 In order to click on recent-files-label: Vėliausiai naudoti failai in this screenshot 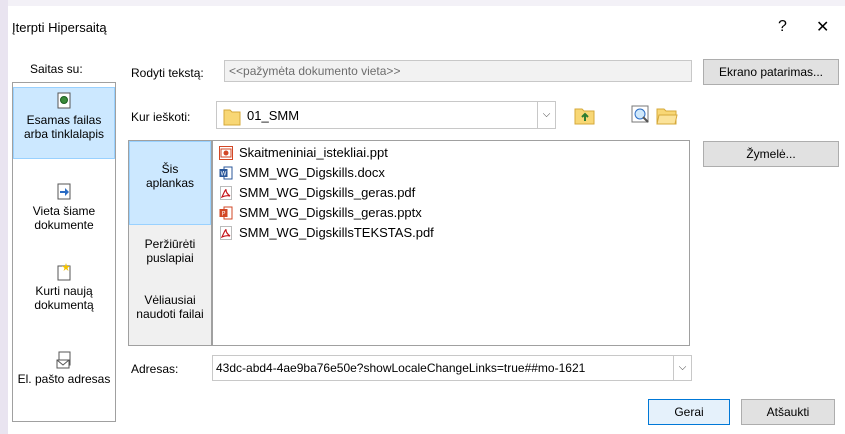, I will do `click(170, 307)`.